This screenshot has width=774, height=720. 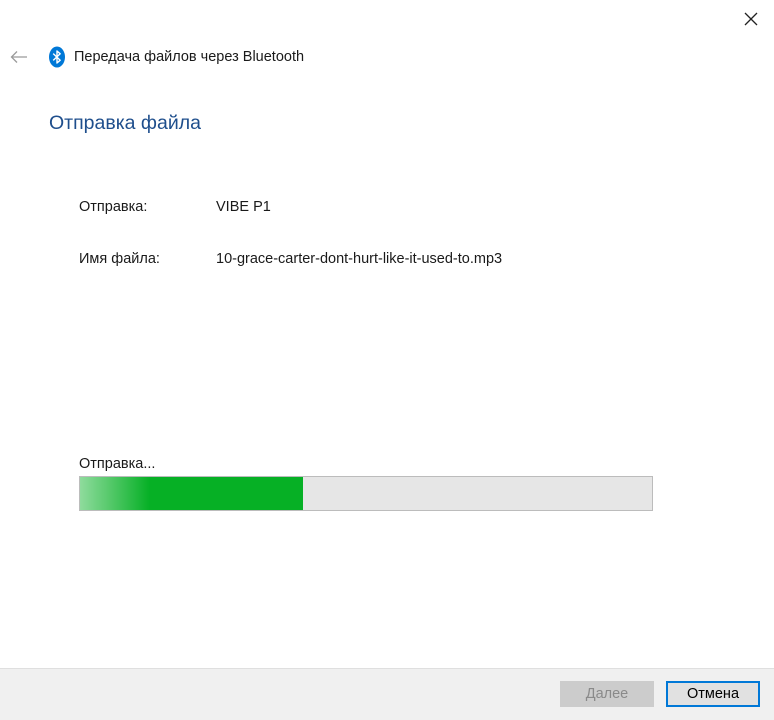 I want to click on title-row: Передача файлов через Bluetooth, so click(x=387, y=57).